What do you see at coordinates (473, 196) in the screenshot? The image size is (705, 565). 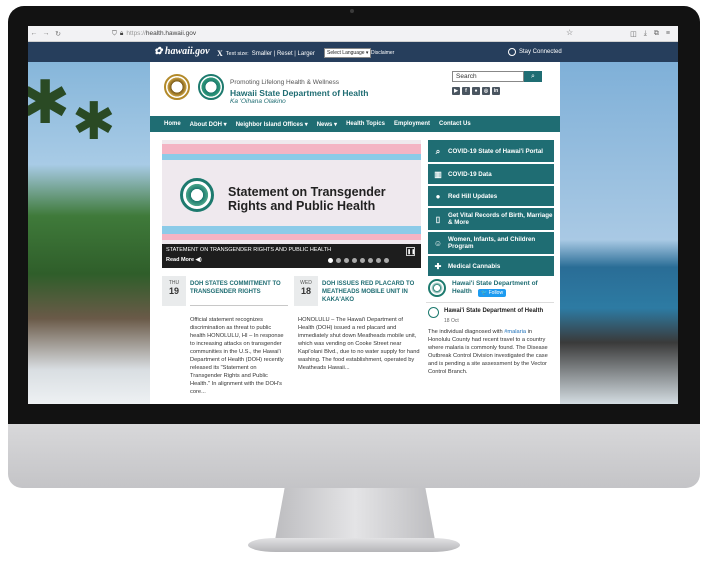 I see `quick-link-label: Red Hill Updates` at bounding box center [473, 196].